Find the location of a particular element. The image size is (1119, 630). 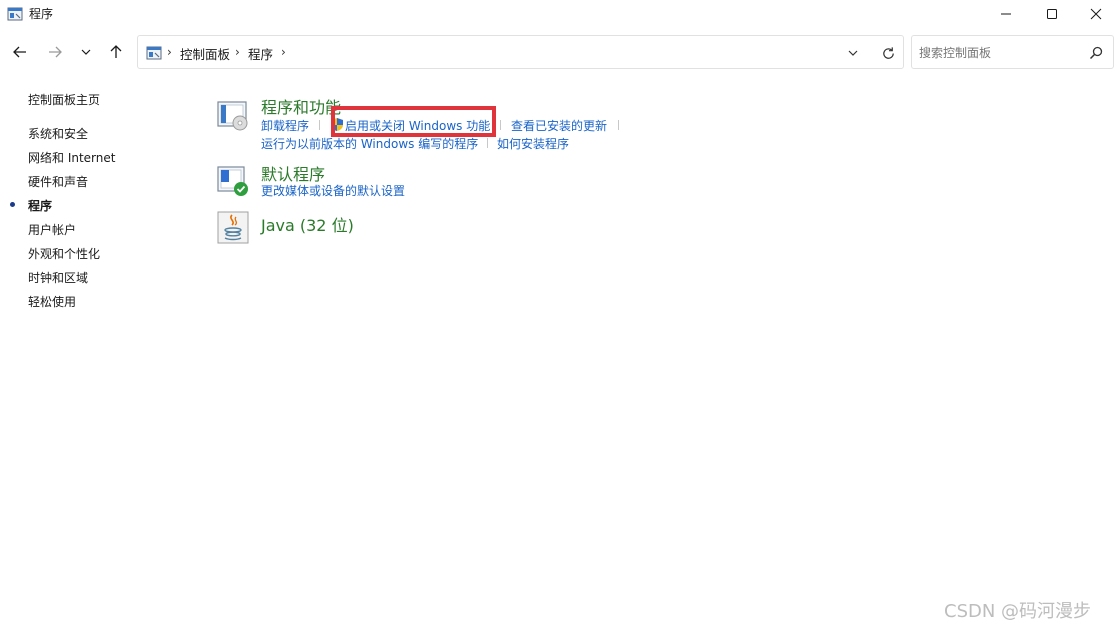

title-bar: 程序 is located at coordinates (559, 14).